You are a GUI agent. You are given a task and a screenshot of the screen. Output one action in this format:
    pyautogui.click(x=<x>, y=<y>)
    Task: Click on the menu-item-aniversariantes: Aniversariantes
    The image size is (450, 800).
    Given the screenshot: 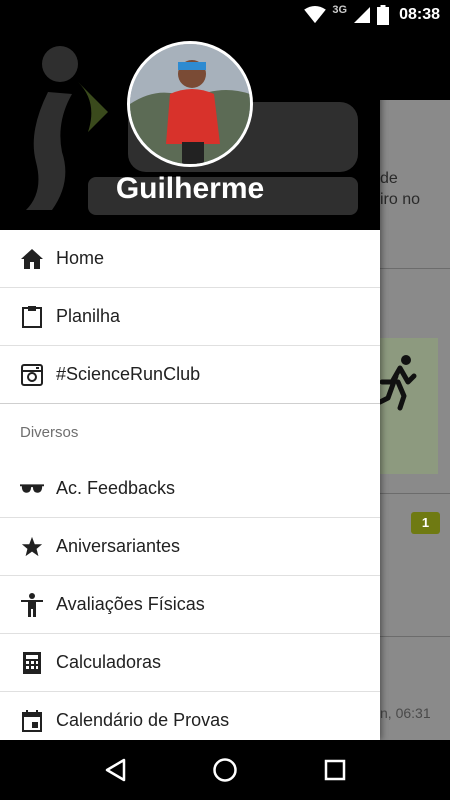 What is the action you would take?
    pyautogui.click(x=190, y=547)
    